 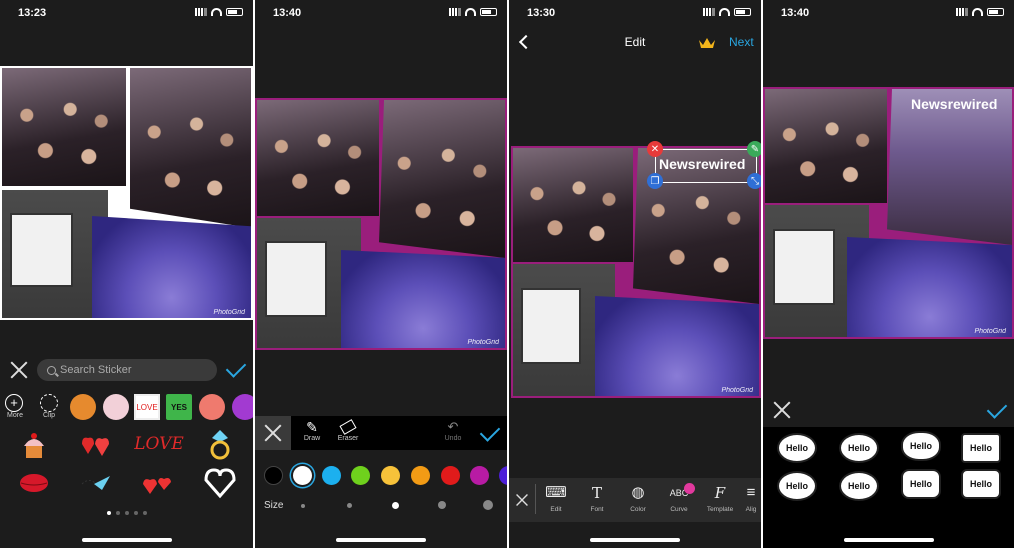 What do you see at coordinates (127, 370) in the screenshot?
I see `search-input: Search Sticker` at bounding box center [127, 370].